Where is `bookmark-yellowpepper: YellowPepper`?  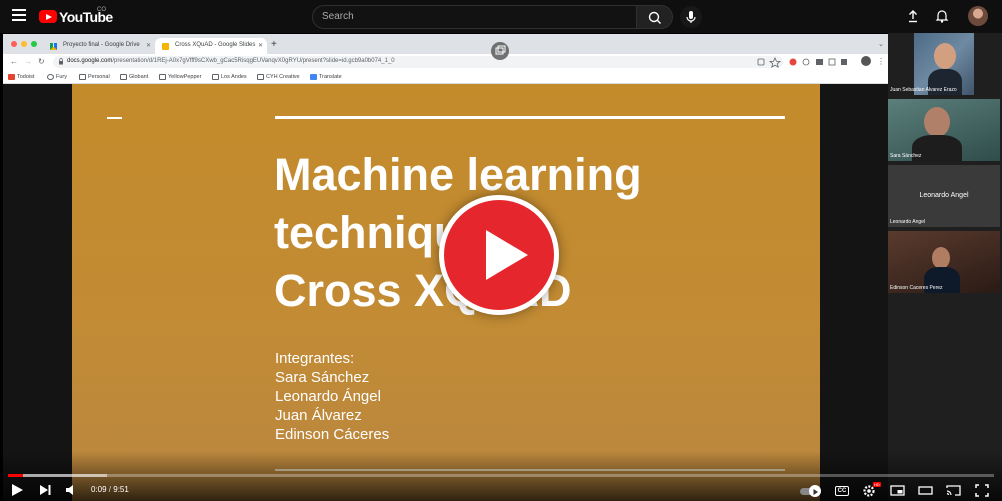
bookmark-yellowpepper: YellowPepper is located at coordinates (180, 77).